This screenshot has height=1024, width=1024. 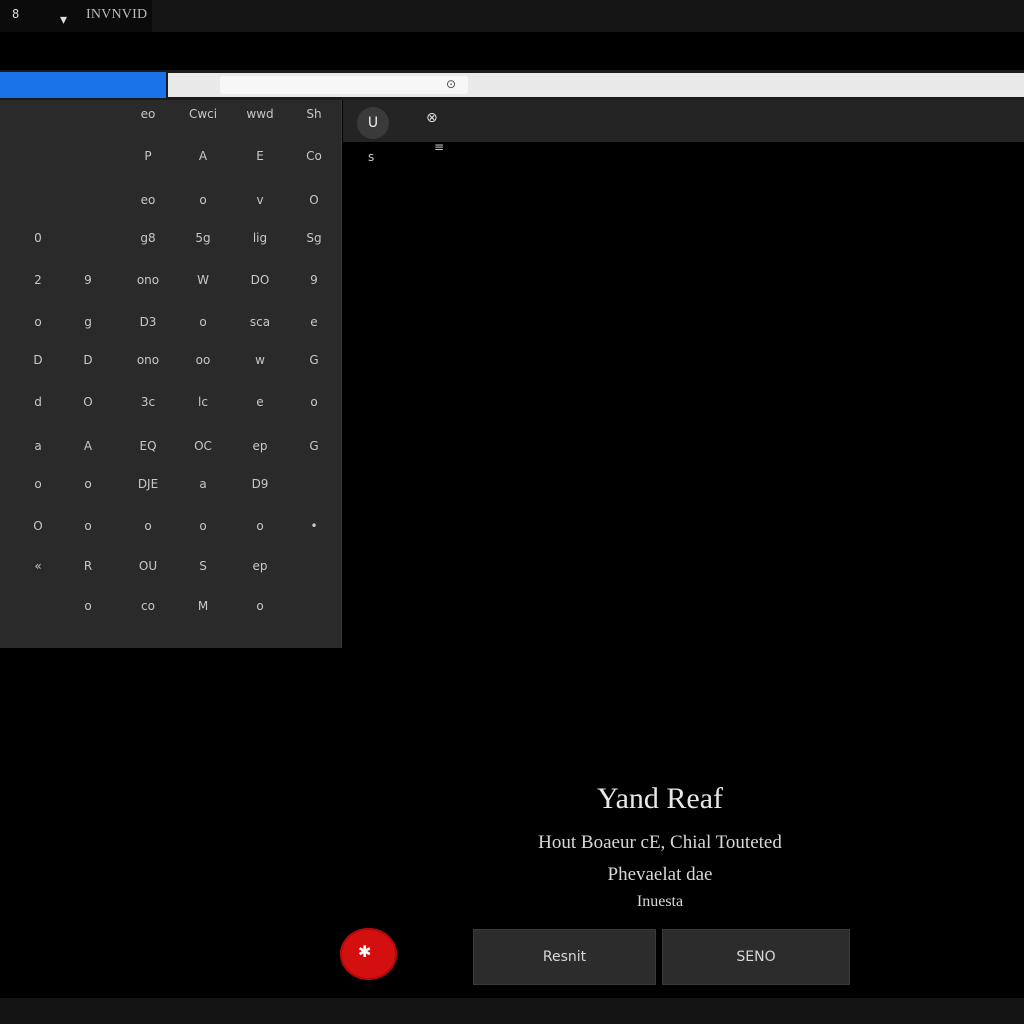 I want to click on grid-cell: 5g, so click(x=203, y=238).